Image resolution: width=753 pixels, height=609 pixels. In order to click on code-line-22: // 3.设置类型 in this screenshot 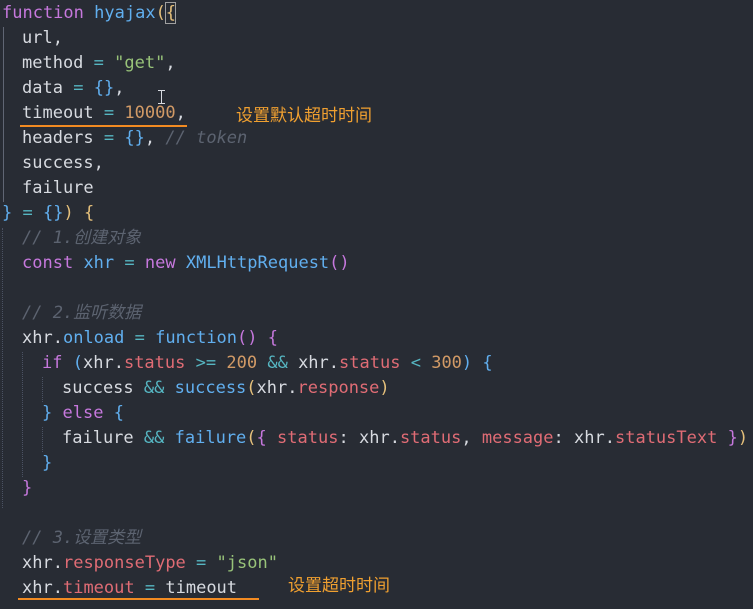, I will do `click(81, 538)`.